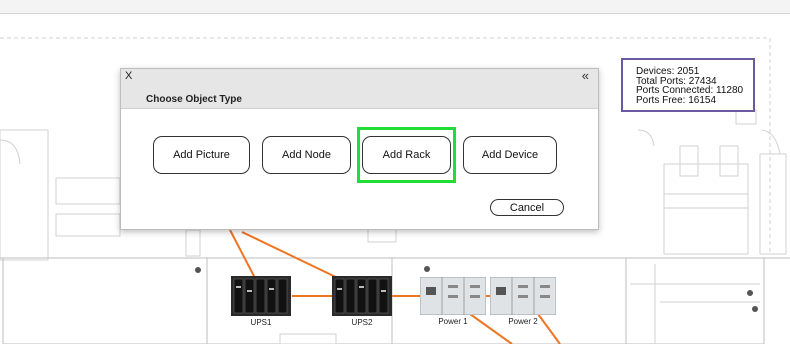 Image resolution: width=790 pixels, height=344 pixels. What do you see at coordinates (359, 88) in the screenshot?
I see `dialog-header: X « Choose Object Type` at bounding box center [359, 88].